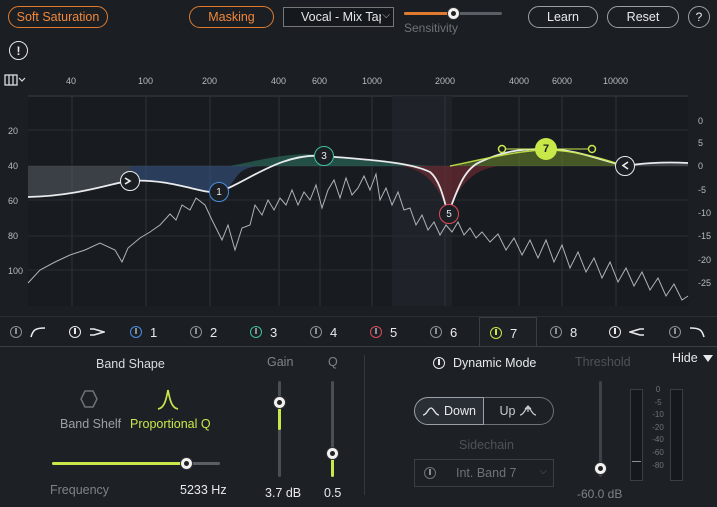 This screenshot has width=717, height=507. Describe the element at coordinates (170, 424) in the screenshot. I see `proportional-q-label: Proportional Q` at that location.